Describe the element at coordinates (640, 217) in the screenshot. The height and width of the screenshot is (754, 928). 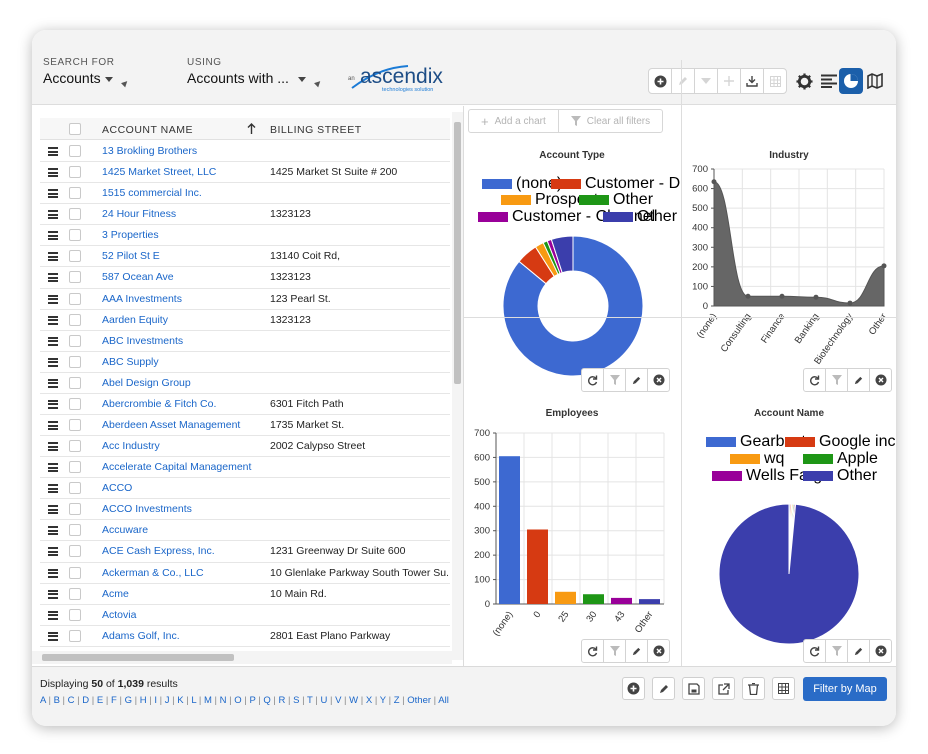
I see `legend-item: Other` at that location.